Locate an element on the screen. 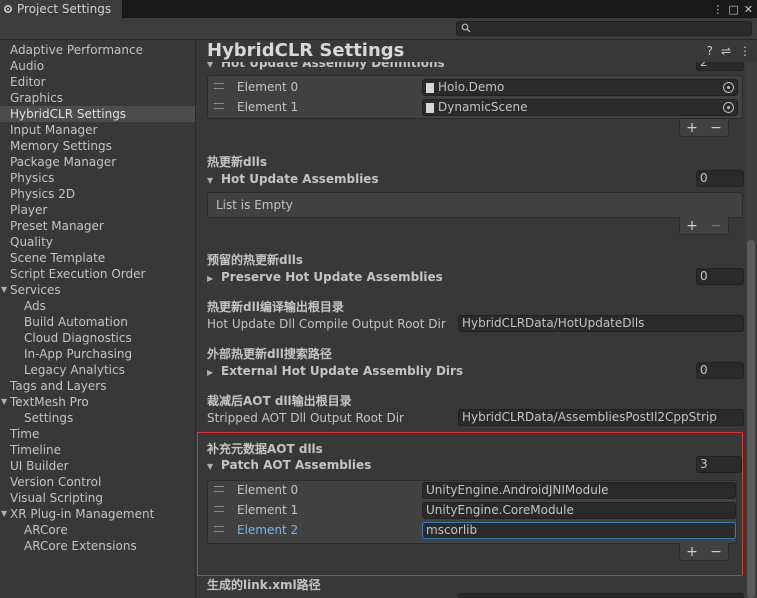  list-item: Element 1 DynamicScene is located at coordinates (475, 108).